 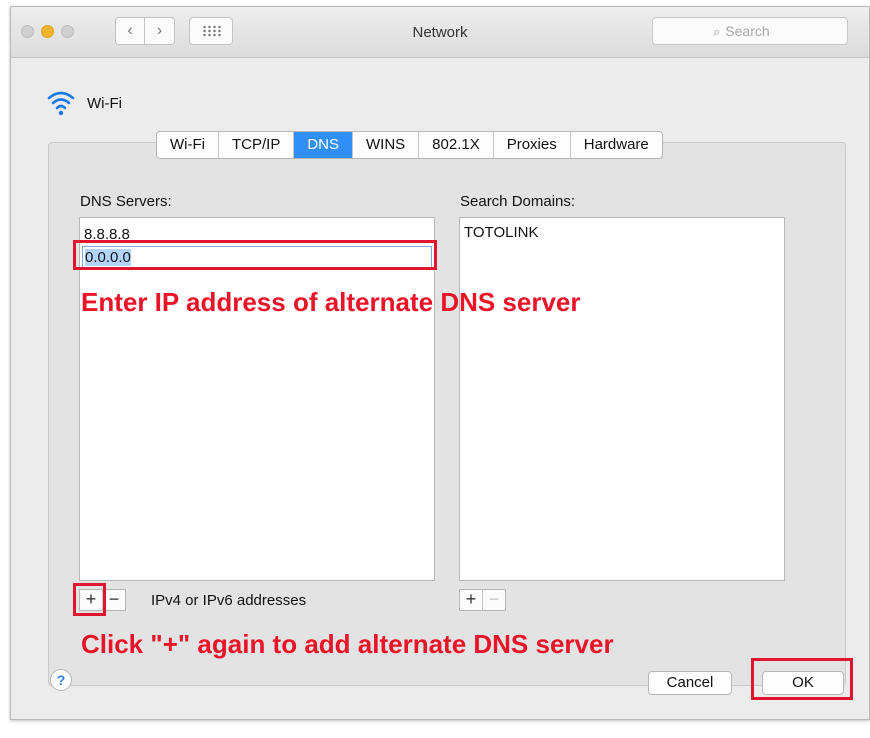 What do you see at coordinates (616, 145) in the screenshot?
I see `tab-hardware: Hardware` at bounding box center [616, 145].